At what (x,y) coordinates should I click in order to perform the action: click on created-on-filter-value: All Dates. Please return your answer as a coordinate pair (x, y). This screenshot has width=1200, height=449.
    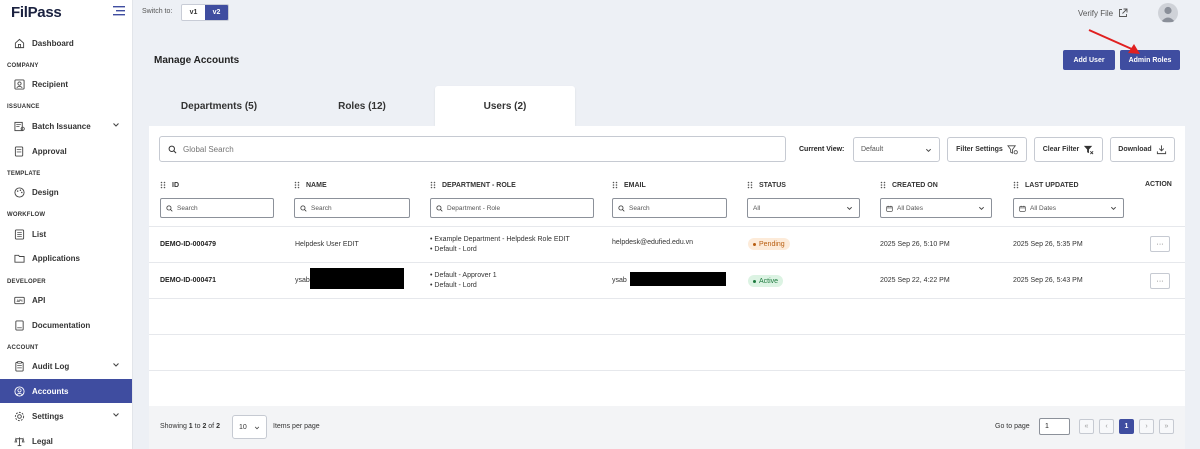
    Looking at the image, I should click on (910, 208).